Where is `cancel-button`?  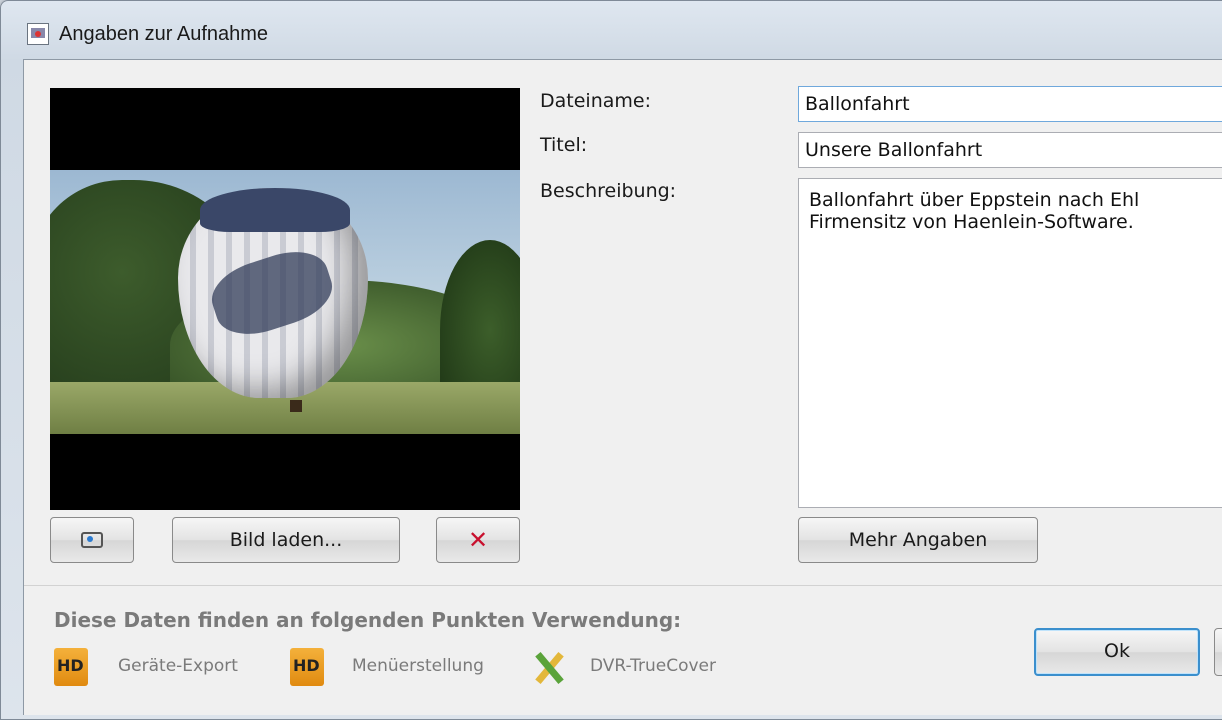
cancel-button is located at coordinates (1218, 652).